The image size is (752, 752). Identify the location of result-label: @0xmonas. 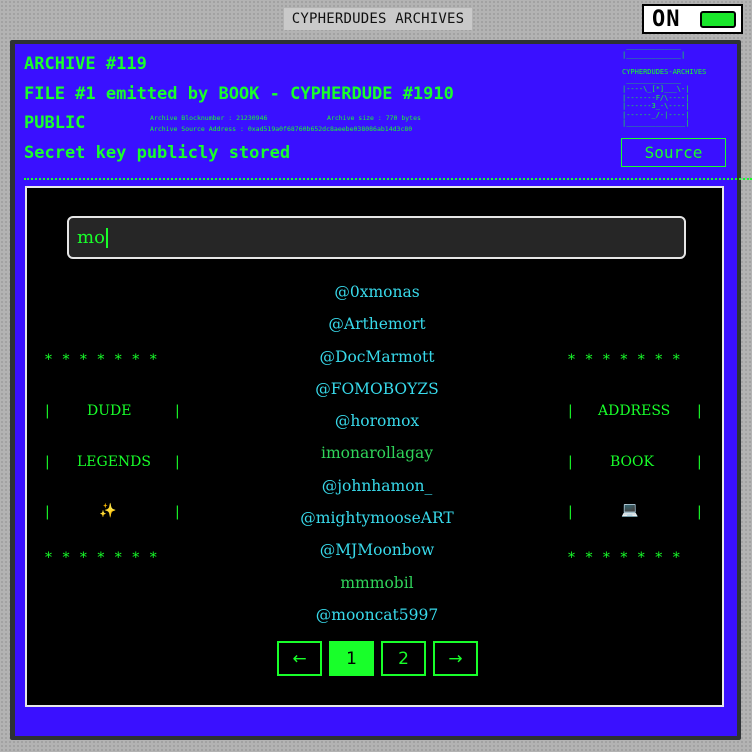
(377, 292).